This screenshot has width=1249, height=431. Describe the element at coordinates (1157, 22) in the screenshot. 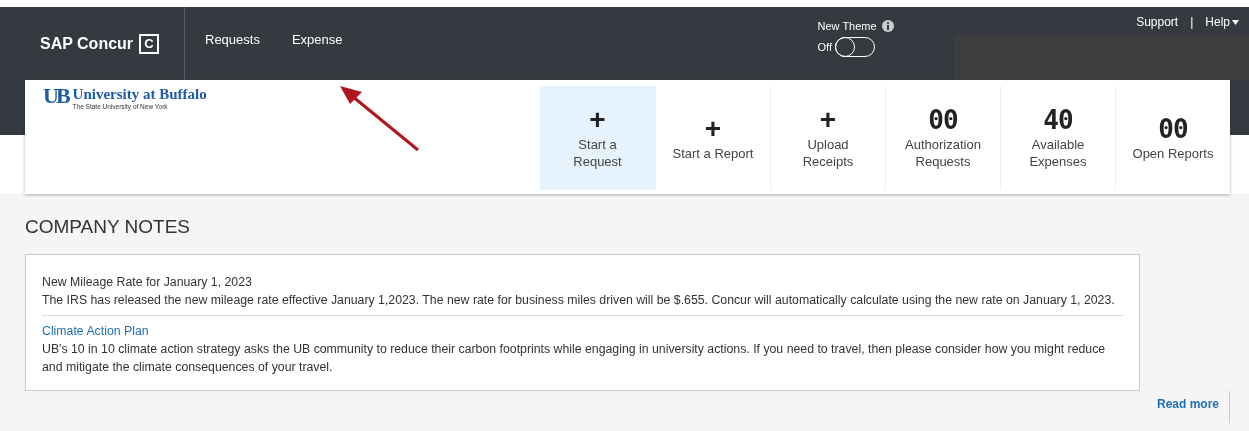

I see `support-link: Support` at that location.